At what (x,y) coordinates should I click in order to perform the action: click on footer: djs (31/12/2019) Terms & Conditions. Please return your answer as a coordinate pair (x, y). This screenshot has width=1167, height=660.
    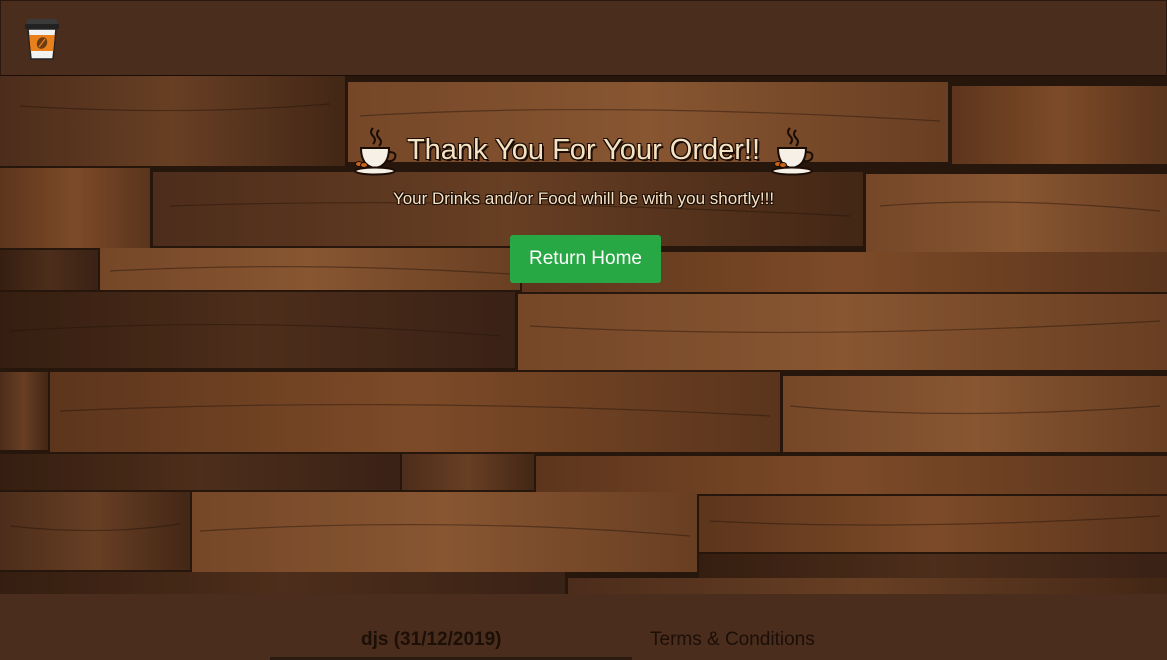
    Looking at the image, I should click on (583, 627).